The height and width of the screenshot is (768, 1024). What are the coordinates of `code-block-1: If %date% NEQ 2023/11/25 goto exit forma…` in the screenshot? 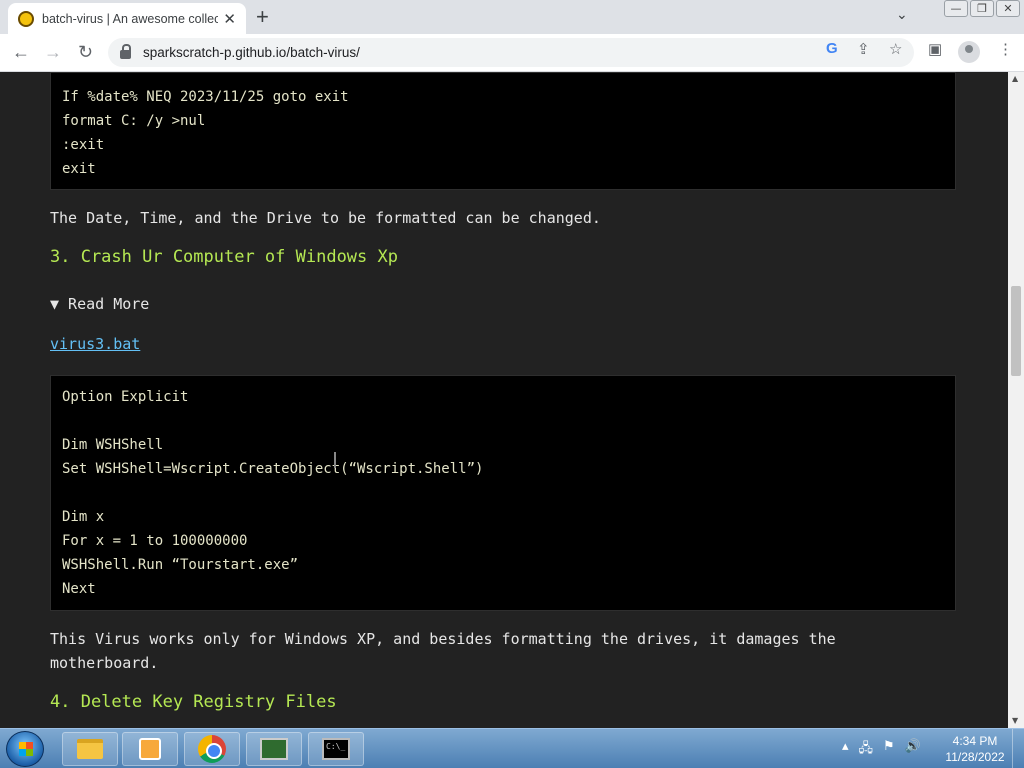 It's located at (503, 131).